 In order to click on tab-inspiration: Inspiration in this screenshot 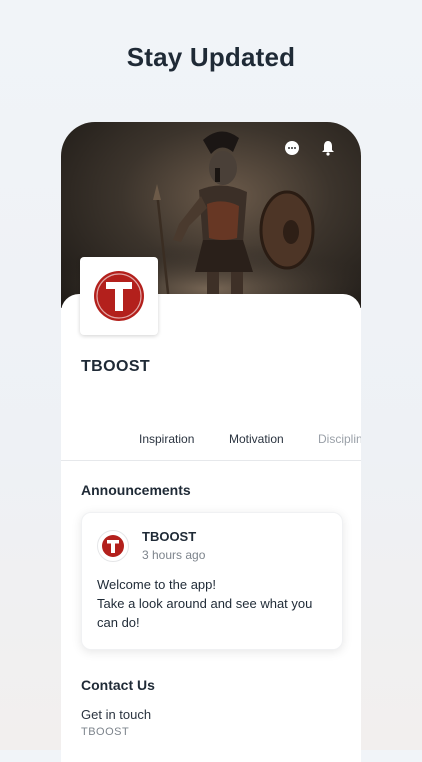, I will do `click(166, 439)`.